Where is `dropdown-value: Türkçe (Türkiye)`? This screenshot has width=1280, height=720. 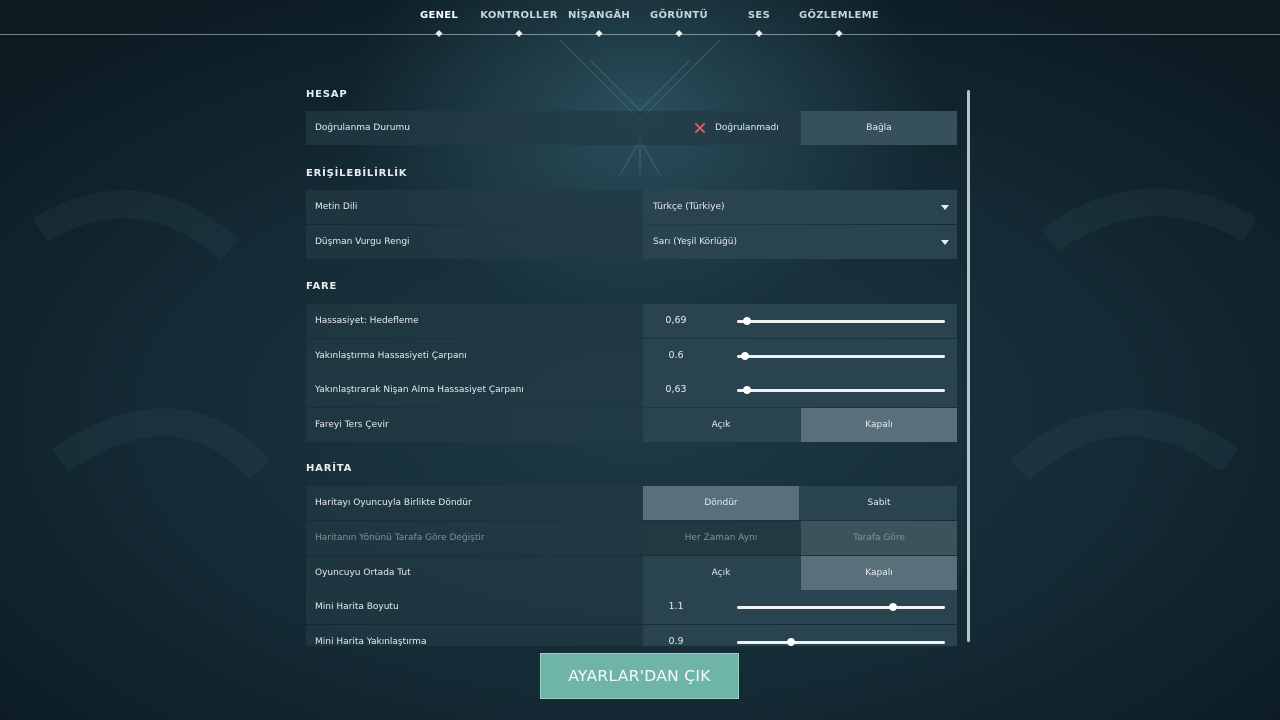
dropdown-value: Türkçe (Türkiye) is located at coordinates (689, 207).